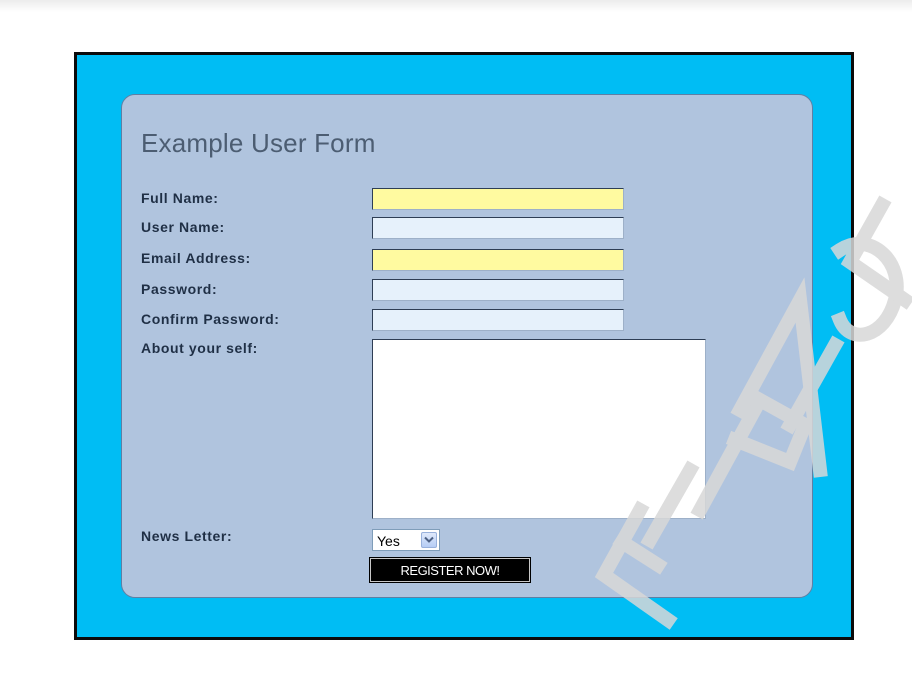 This screenshot has width=912, height=684. I want to click on select-arrow-button, so click(429, 540).